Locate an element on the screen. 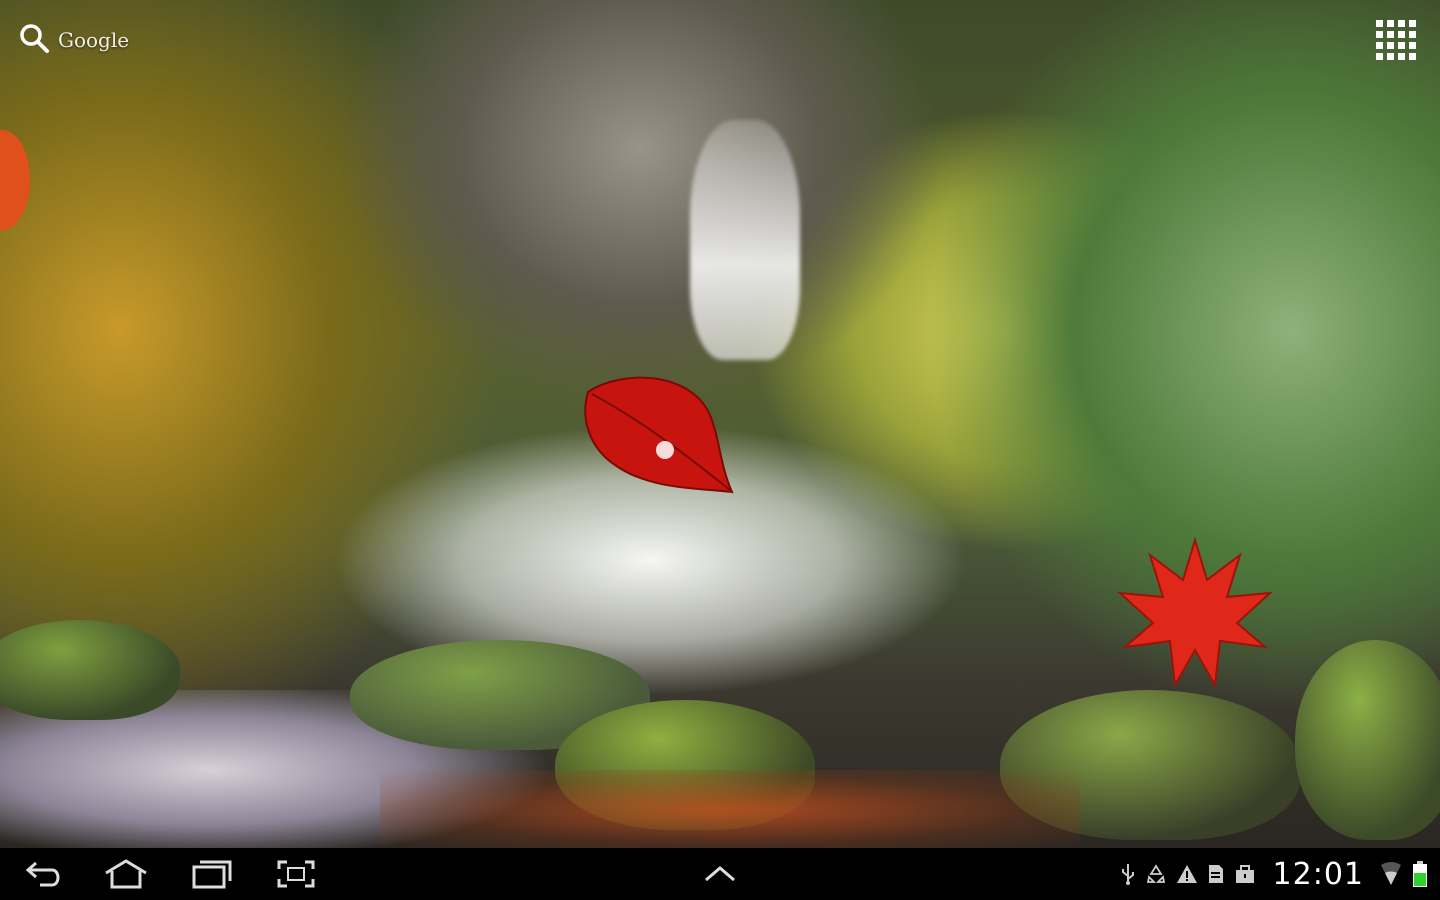  sd-card-icon is located at coordinates (1216, 874).